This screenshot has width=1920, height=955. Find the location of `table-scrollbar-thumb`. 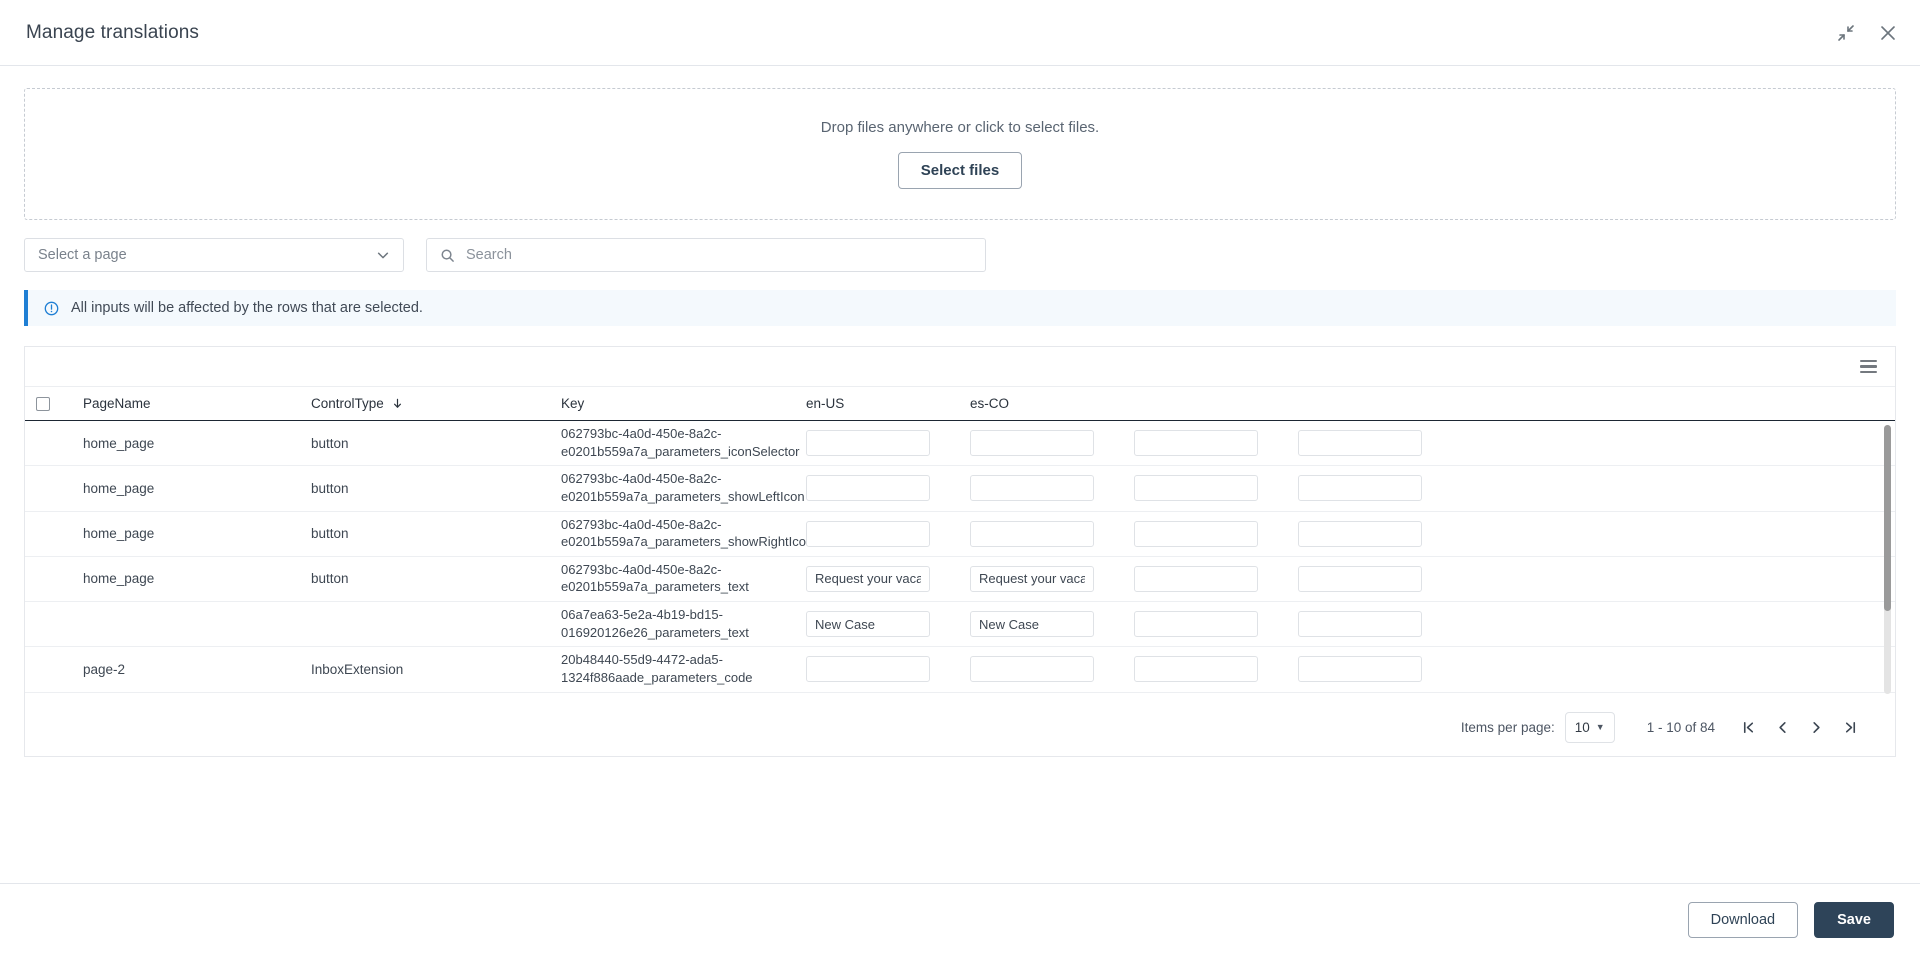

table-scrollbar-thumb is located at coordinates (1887, 518).